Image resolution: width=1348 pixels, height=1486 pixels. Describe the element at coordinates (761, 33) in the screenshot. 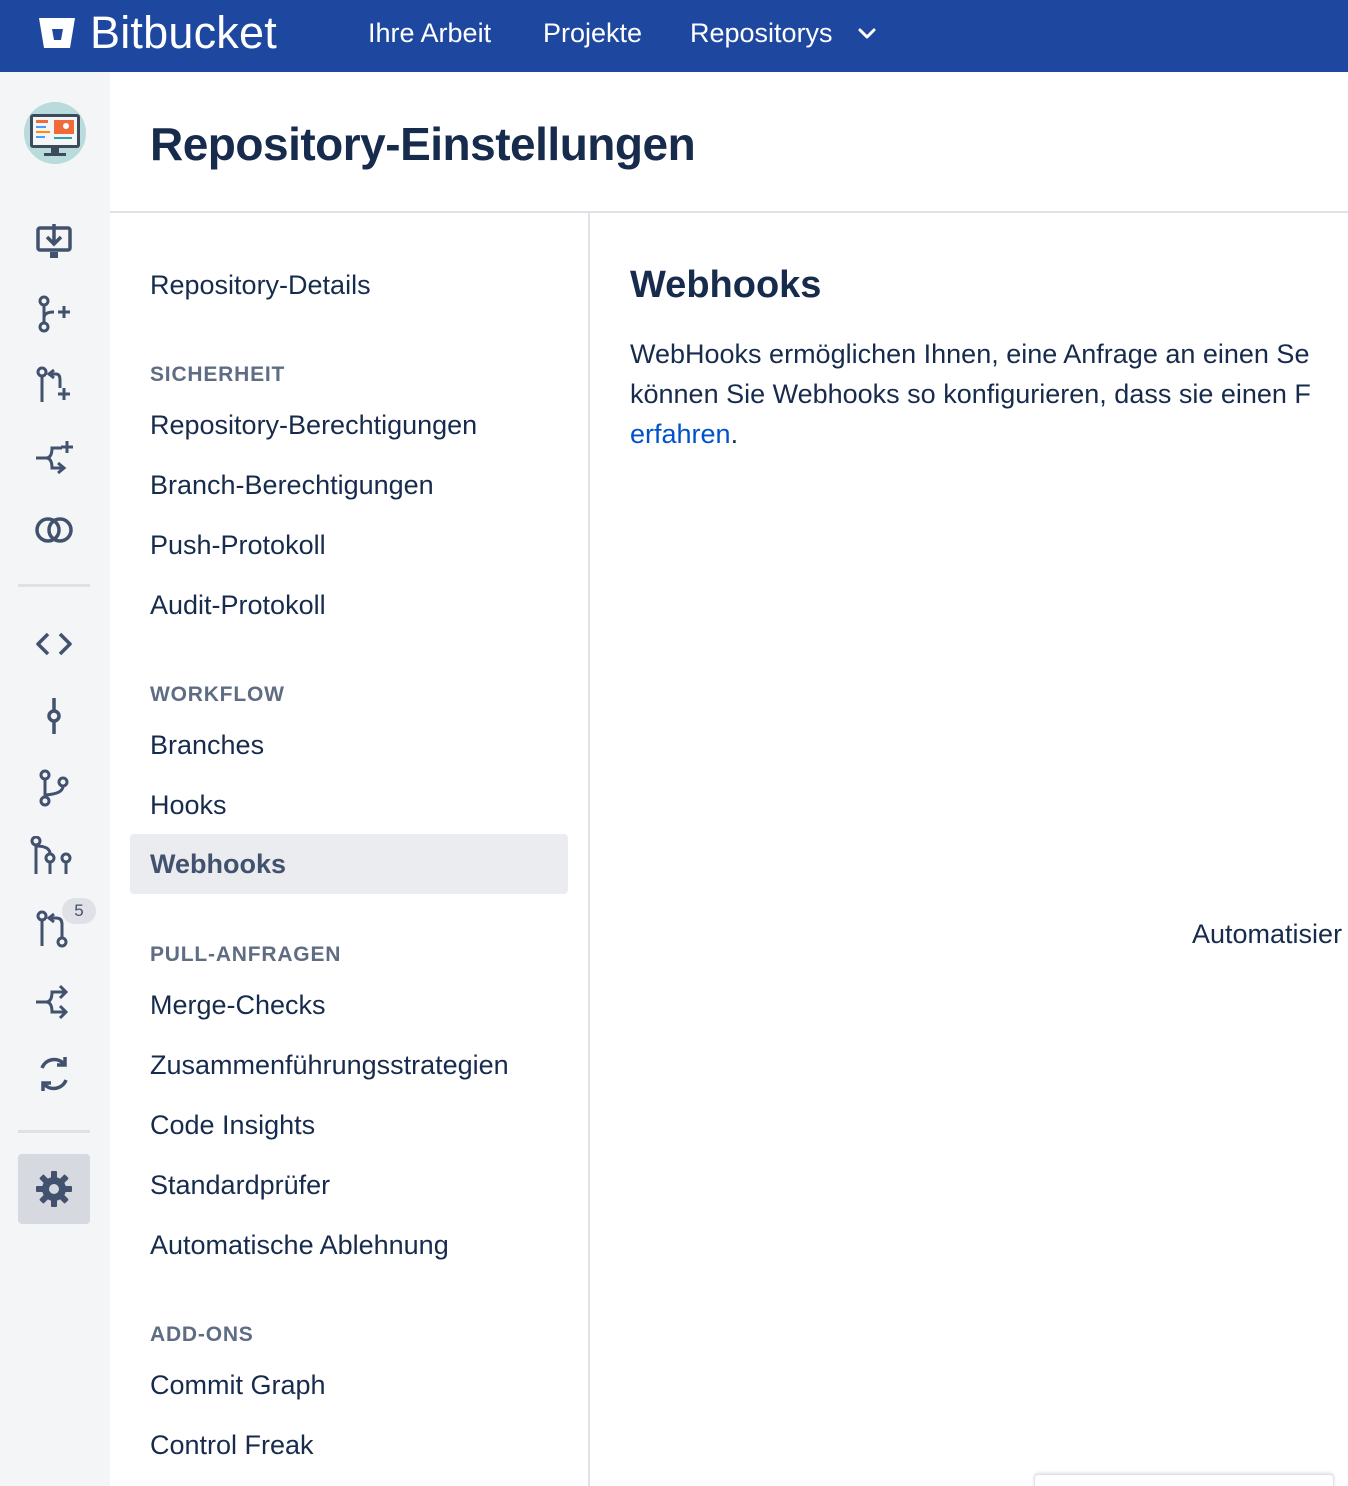

I see `nav-repositories: Repositorys` at that location.